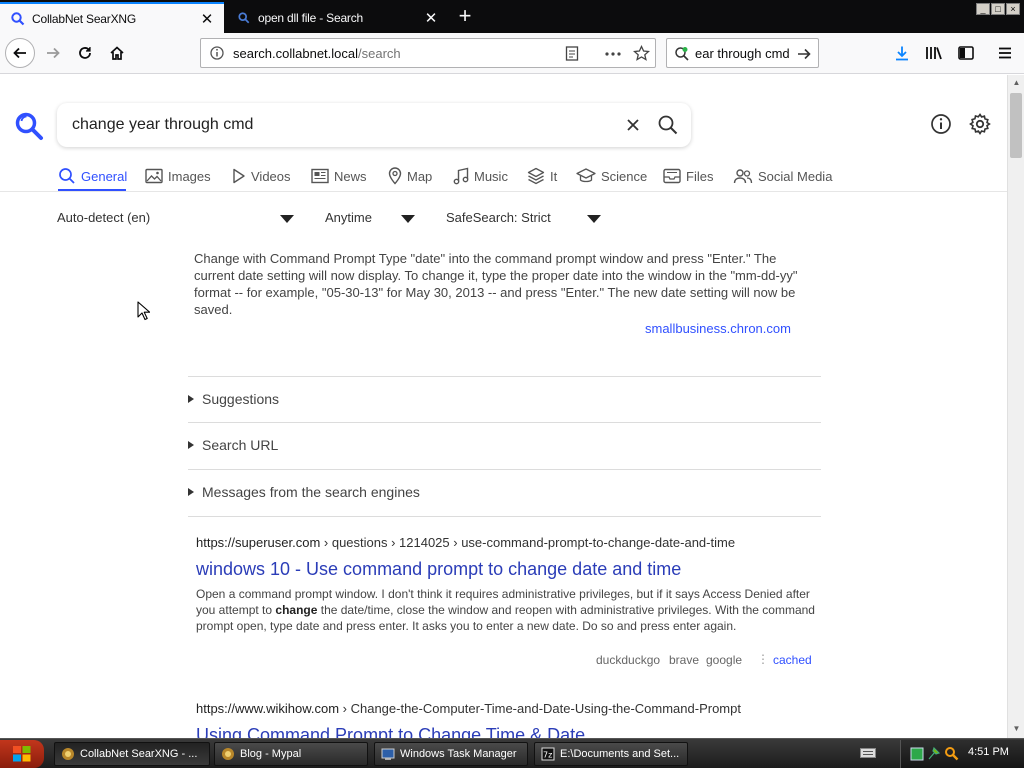 Image resolution: width=1024 pixels, height=768 pixels. I want to click on start-button, so click(22, 754).